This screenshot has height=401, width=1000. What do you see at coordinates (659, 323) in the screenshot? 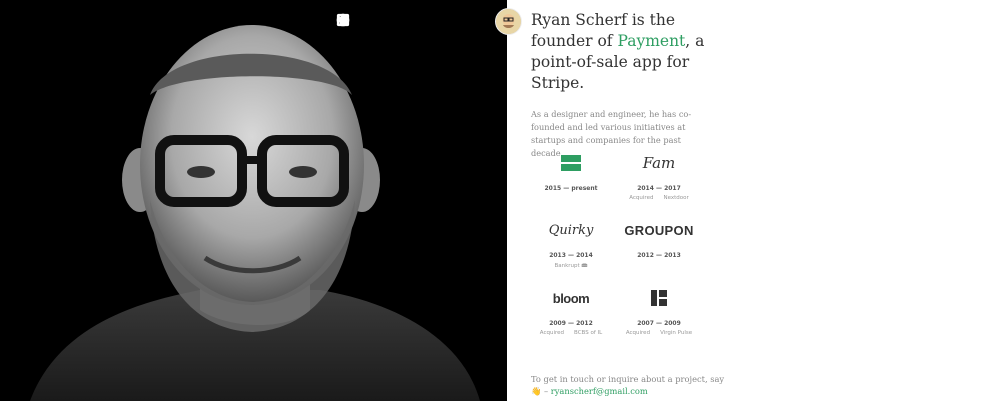
I see `company-years: 2007 — 2009` at bounding box center [659, 323].